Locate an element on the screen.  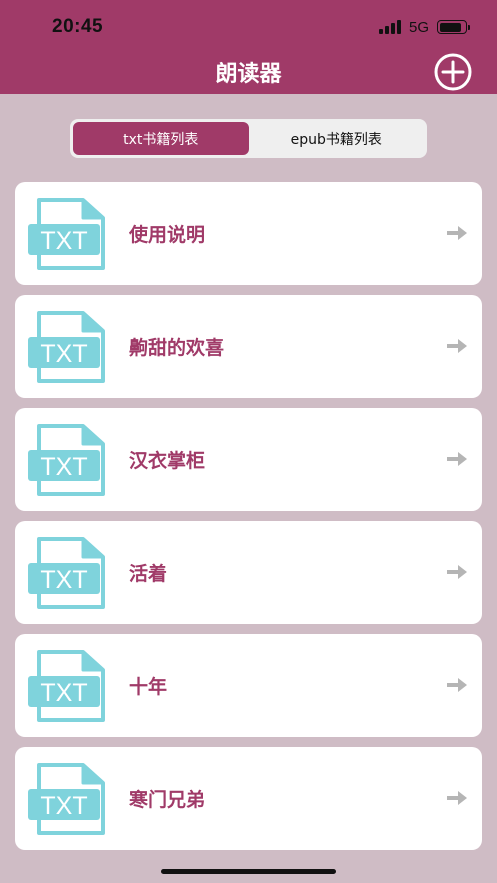
network-label: 5G is located at coordinates (418, 27).